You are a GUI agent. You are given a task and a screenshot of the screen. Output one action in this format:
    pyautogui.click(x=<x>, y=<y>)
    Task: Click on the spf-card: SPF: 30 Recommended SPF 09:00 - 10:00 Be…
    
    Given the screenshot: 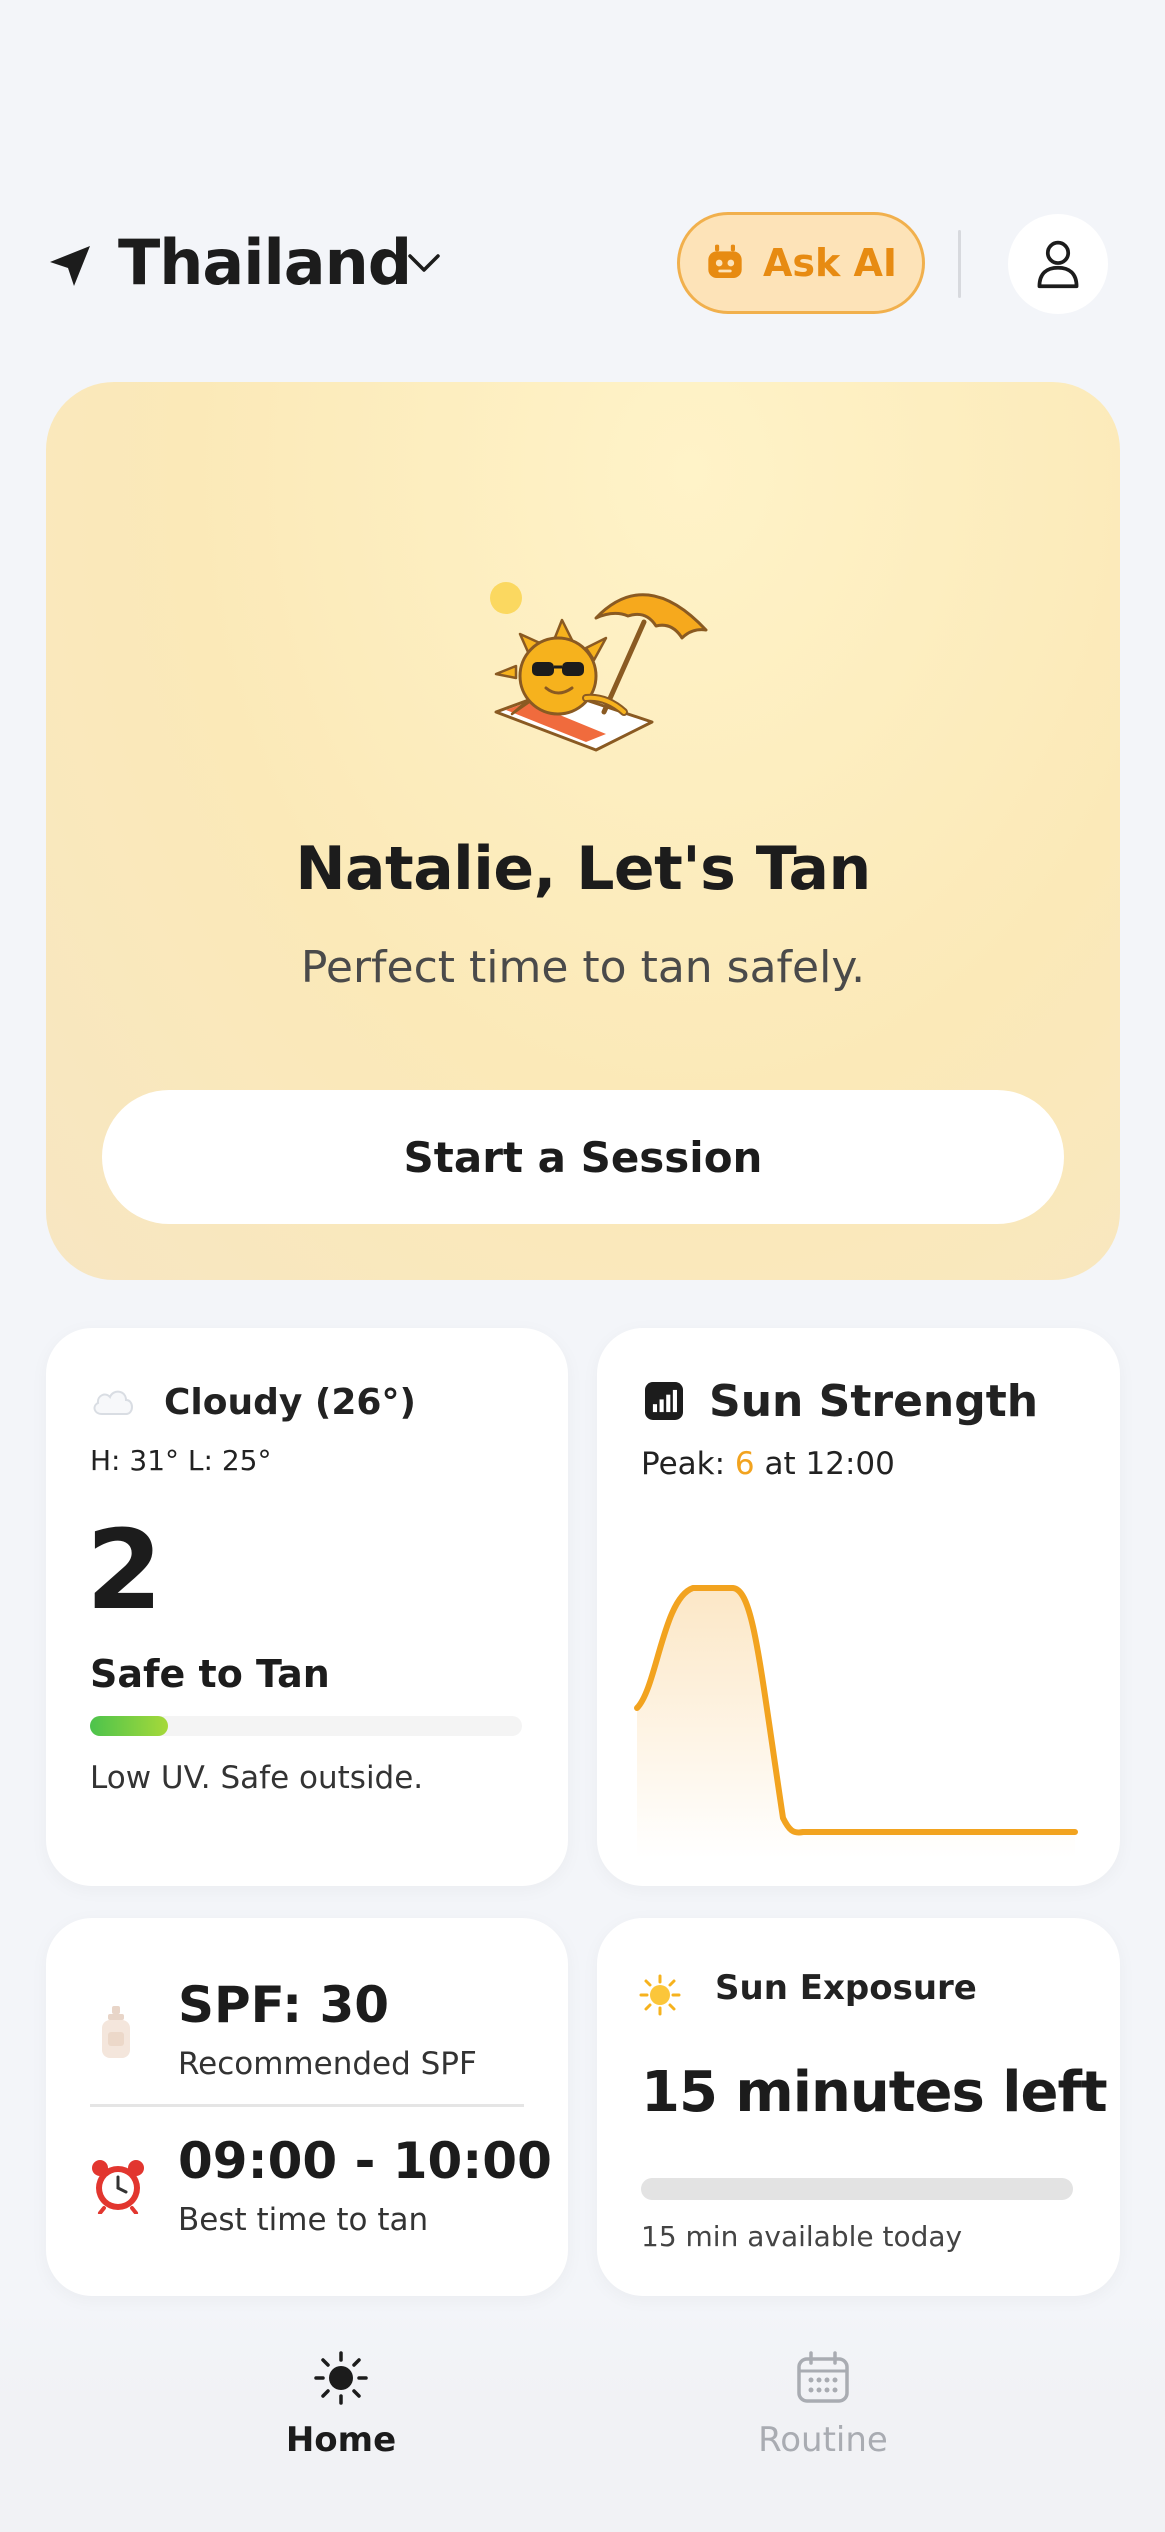 What is the action you would take?
    pyautogui.click(x=307, y=2107)
    